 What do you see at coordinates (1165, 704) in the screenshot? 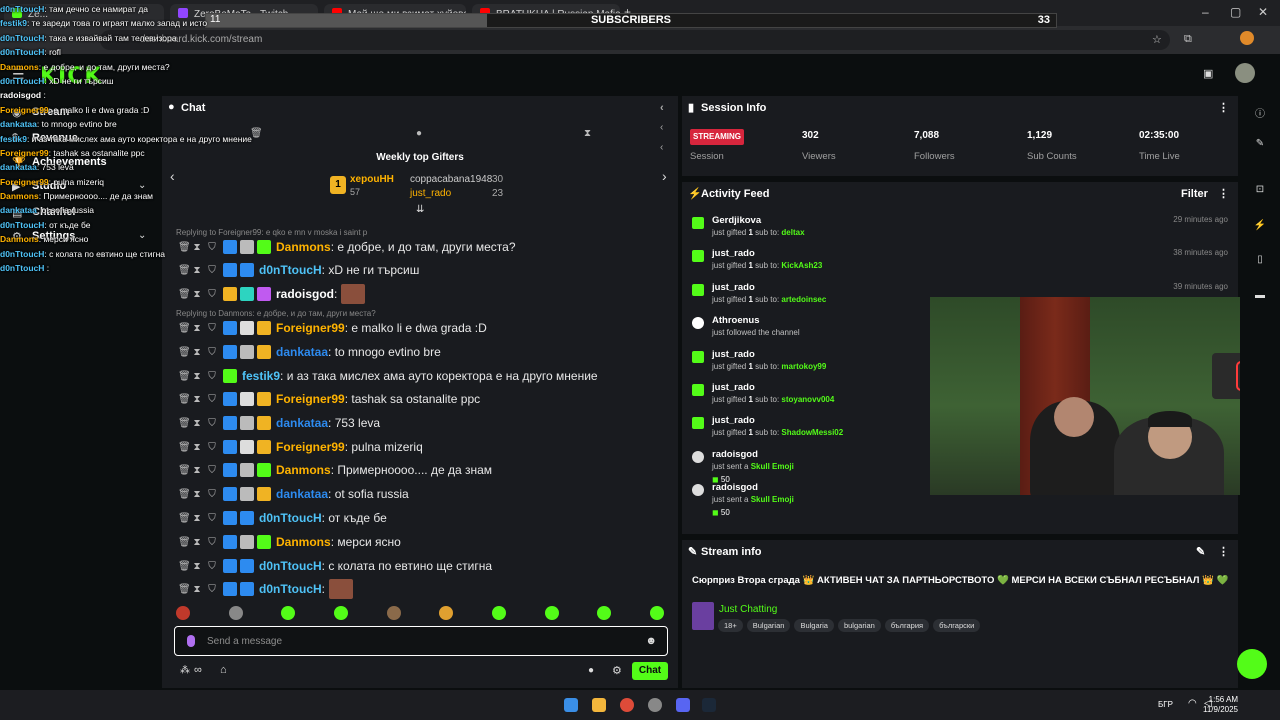
I see `language-indicator: БГР` at bounding box center [1165, 704].